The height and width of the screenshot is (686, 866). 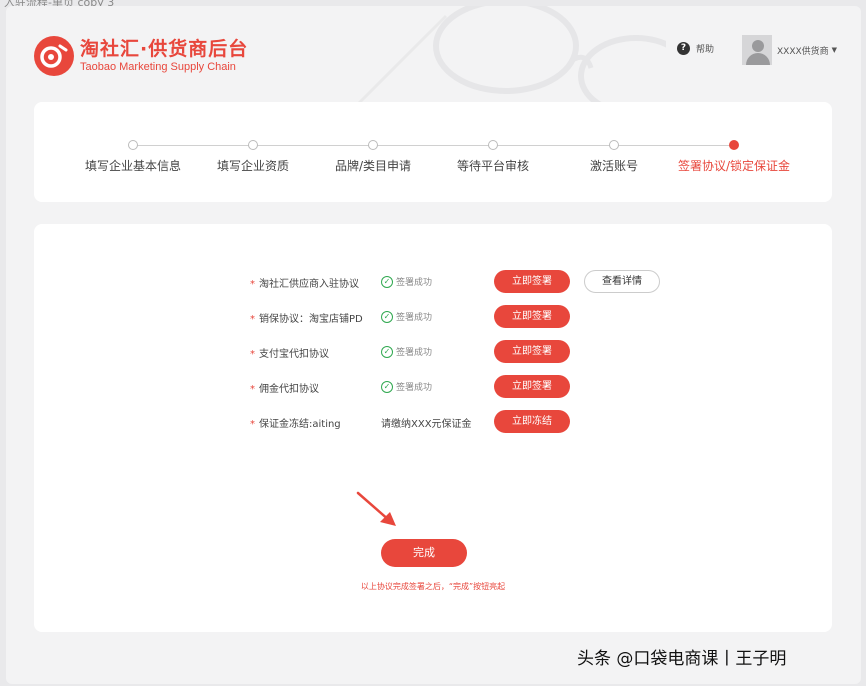 What do you see at coordinates (803, 51) in the screenshot?
I see `user-name: XXXX供货商` at bounding box center [803, 51].